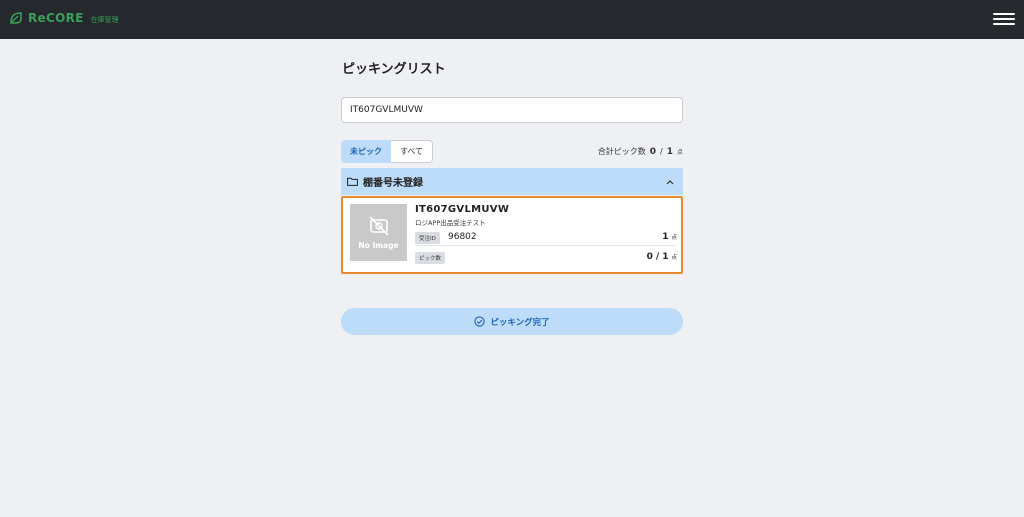 This screenshot has height=517, width=1024. Describe the element at coordinates (512, 181) in the screenshot. I see `section-header-shelf: 棚番号未登録` at that location.